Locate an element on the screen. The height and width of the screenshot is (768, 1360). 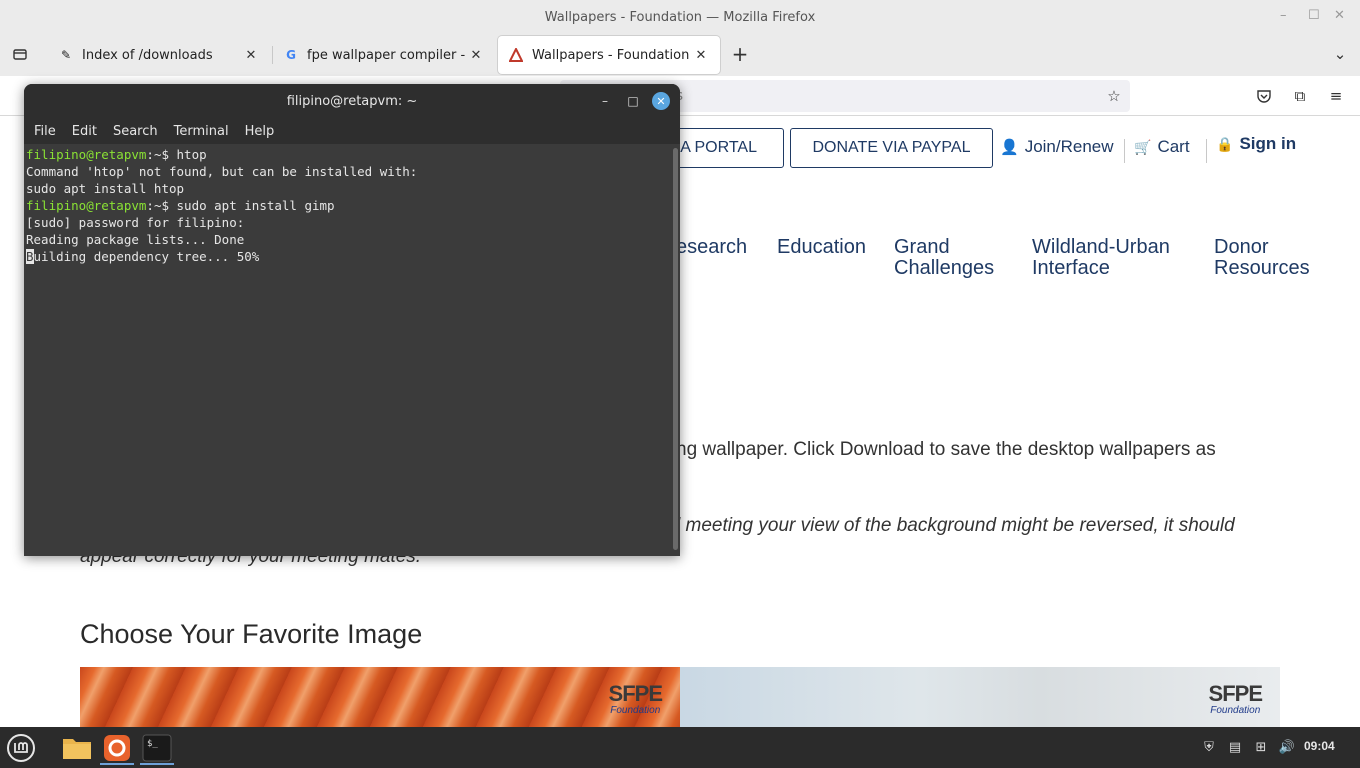
puzzle-icon: ✎ is located at coordinates (66, 55).